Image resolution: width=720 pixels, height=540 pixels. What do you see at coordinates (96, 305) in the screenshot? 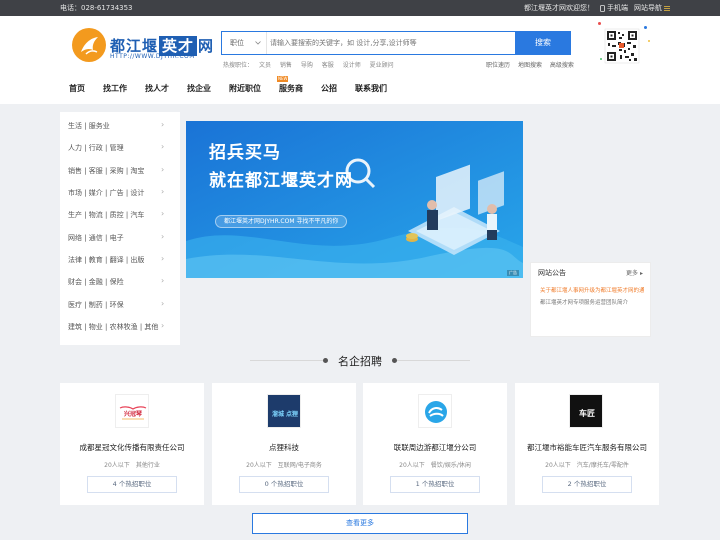
I see `category-item: 医疗 | 制药 | 环保` at bounding box center [96, 305].